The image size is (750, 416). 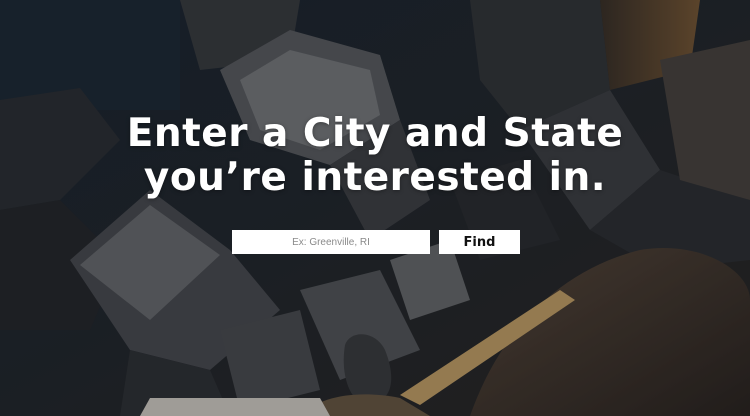 What do you see at coordinates (375, 177) in the screenshot?
I see `headline-line-2: you’re interested in.` at bounding box center [375, 177].